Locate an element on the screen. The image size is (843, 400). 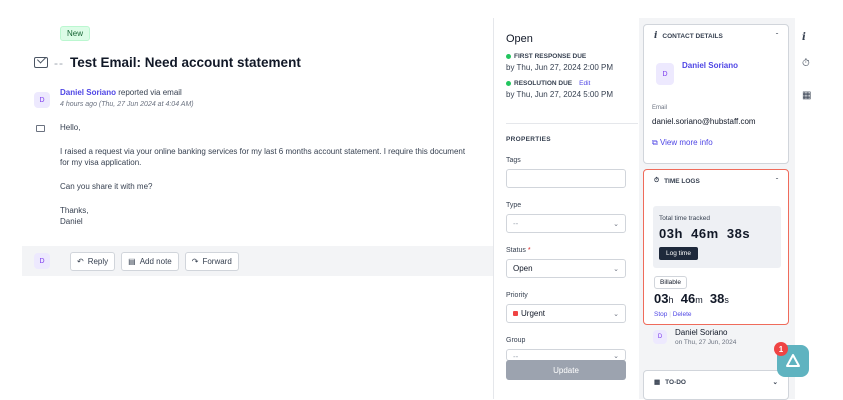
priority-select: Urgent ⌄ is located at coordinates (566, 313).